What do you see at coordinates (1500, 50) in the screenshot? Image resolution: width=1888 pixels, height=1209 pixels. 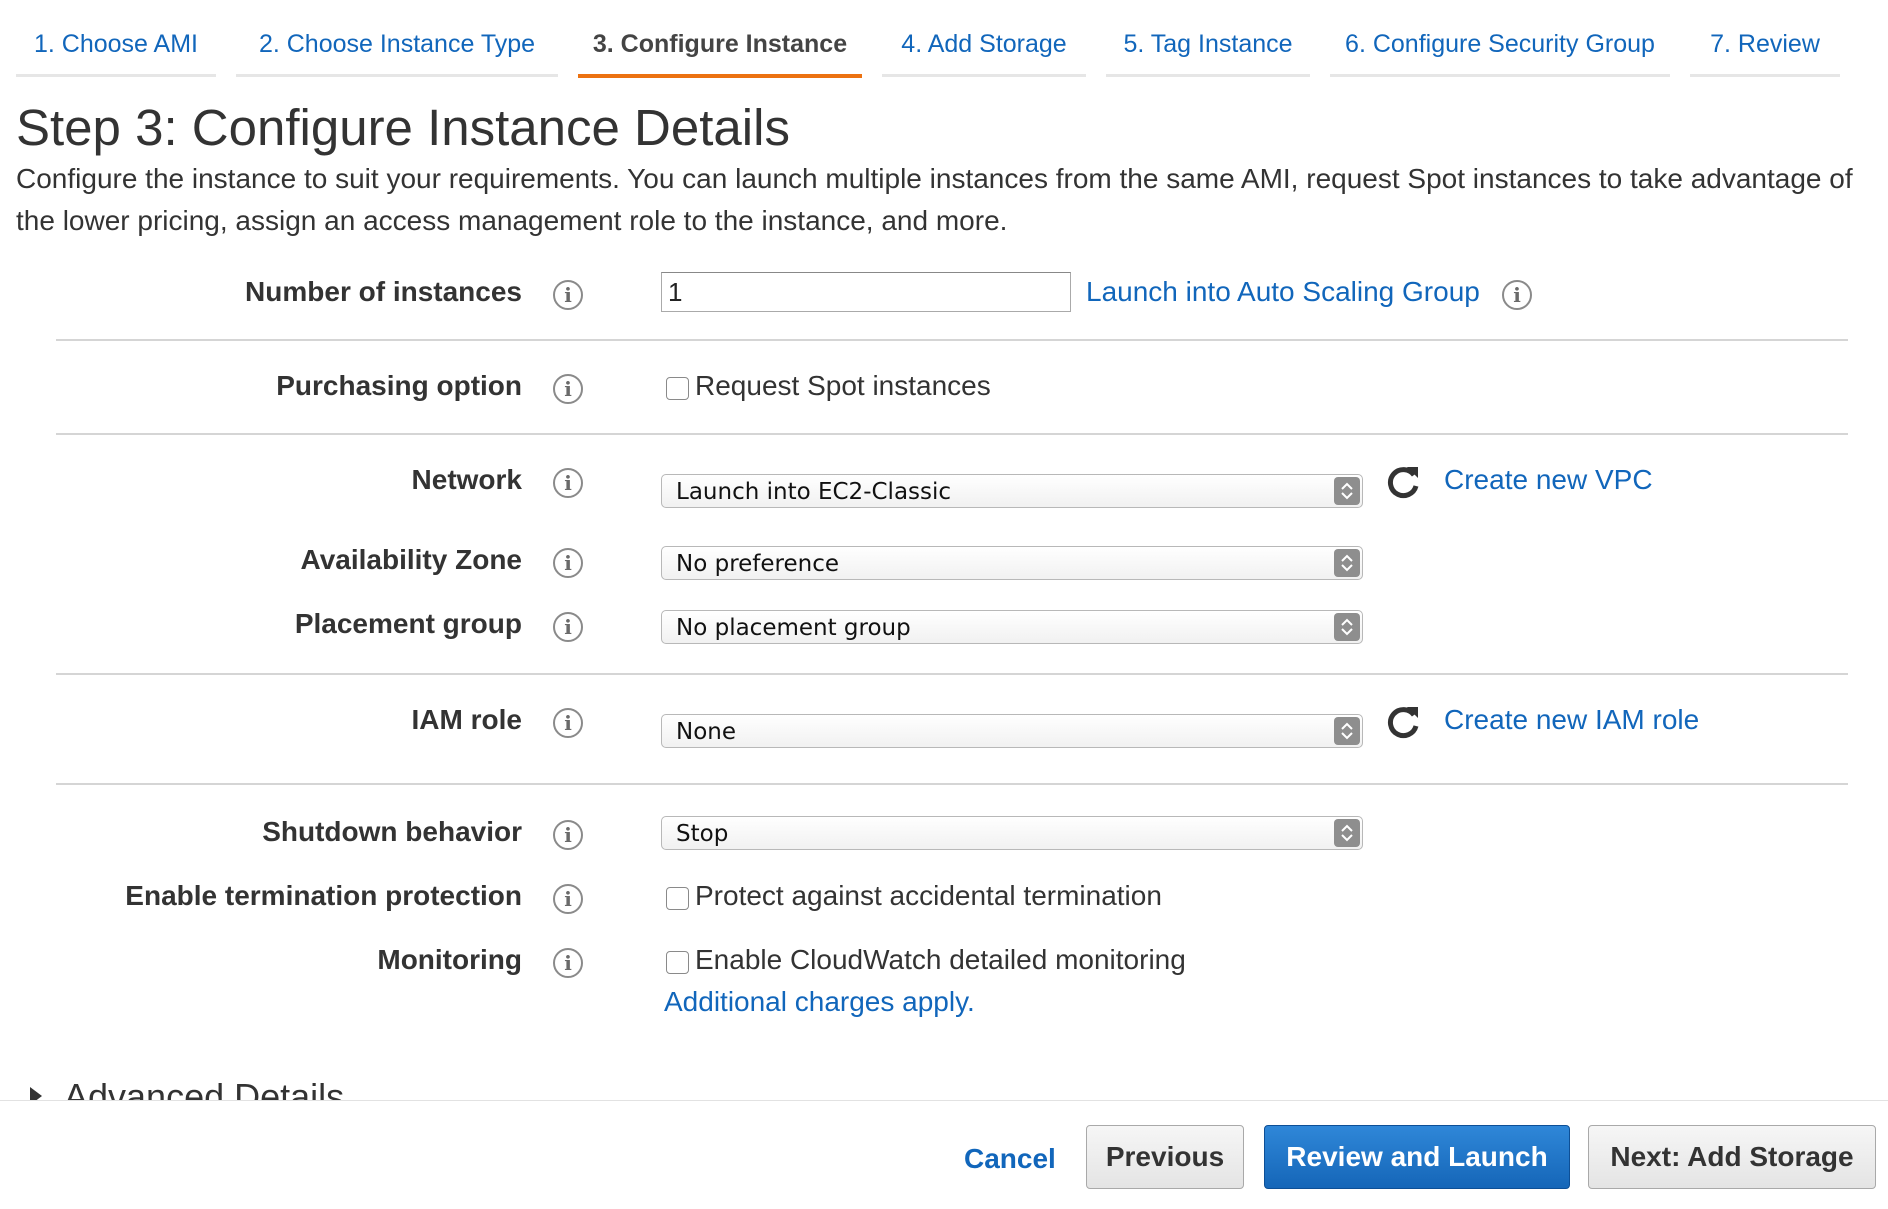 I see `tab-configure-security-group: 6. Configure Security Group` at bounding box center [1500, 50].